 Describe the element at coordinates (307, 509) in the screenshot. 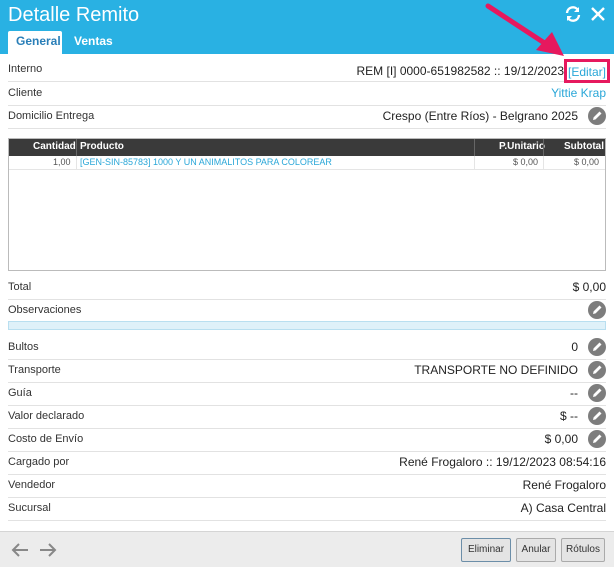

I see `row-sucursal: Sucursal A) Casa Central` at that location.